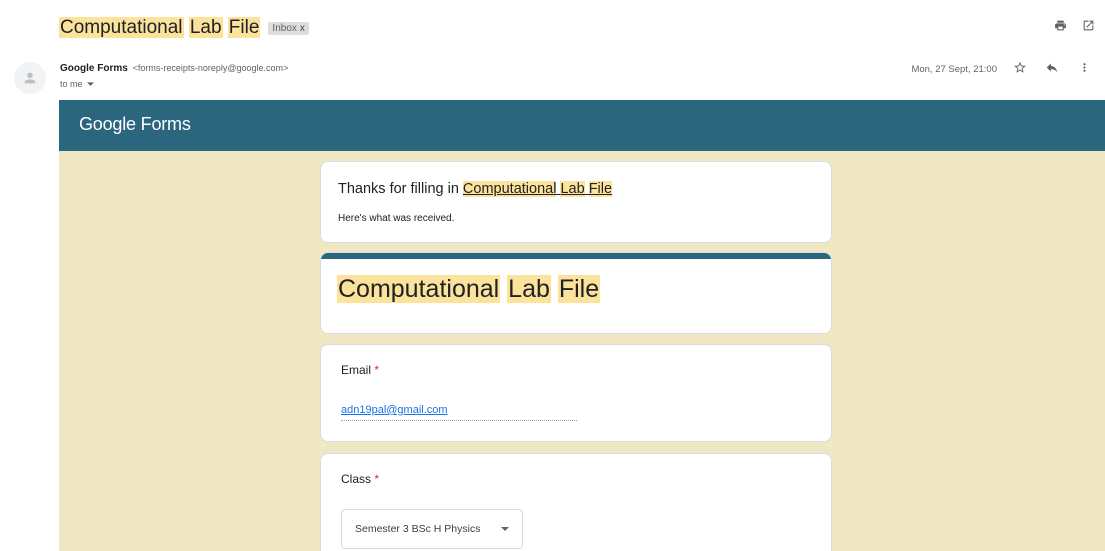 The height and width of the screenshot is (551, 1105). Describe the element at coordinates (302, 28) in the screenshot. I see `remove-label-icon: x` at that location.